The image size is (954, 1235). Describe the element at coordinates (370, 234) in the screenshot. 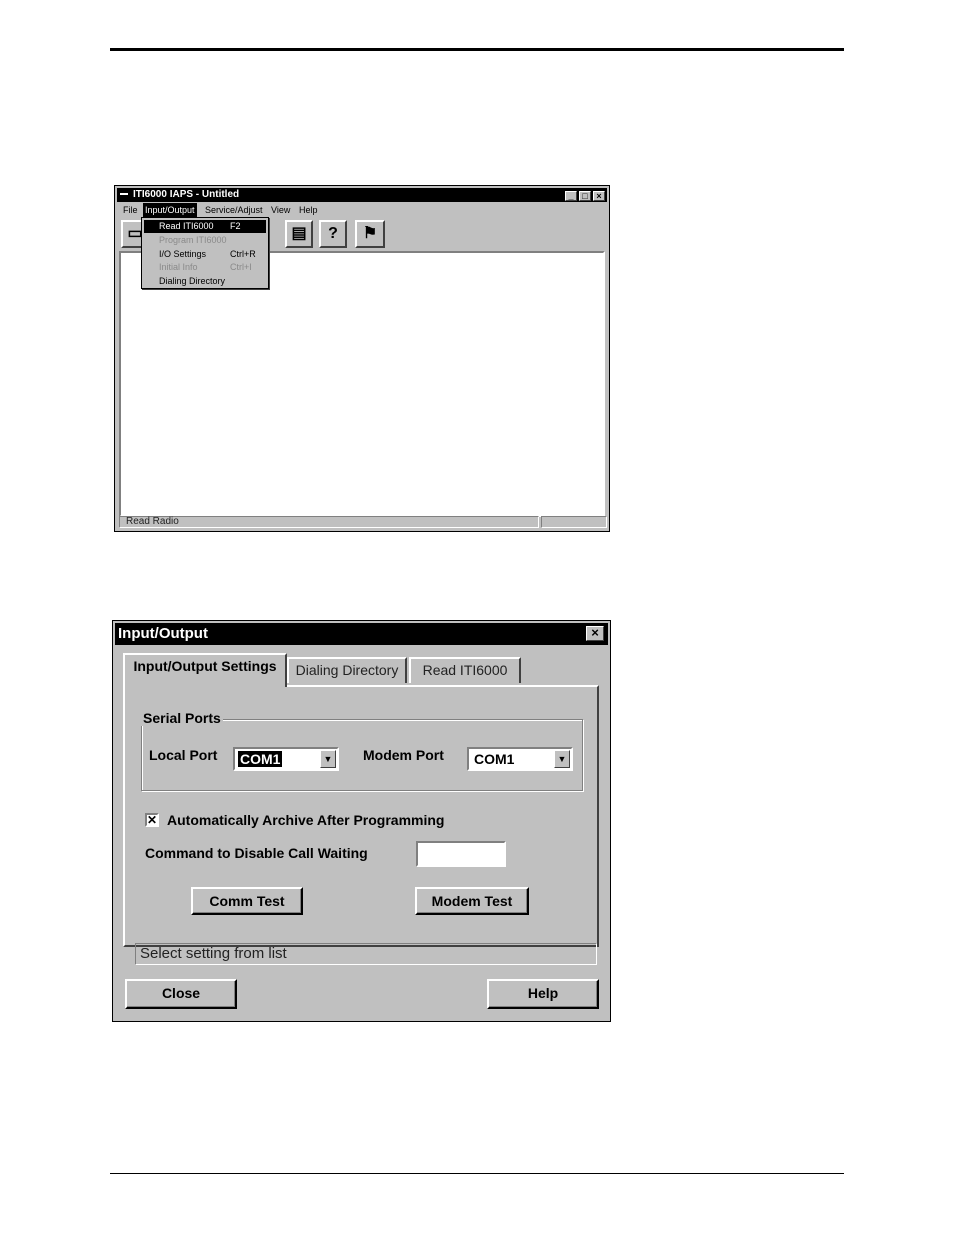

I see `flag-icon: ⚑` at that location.